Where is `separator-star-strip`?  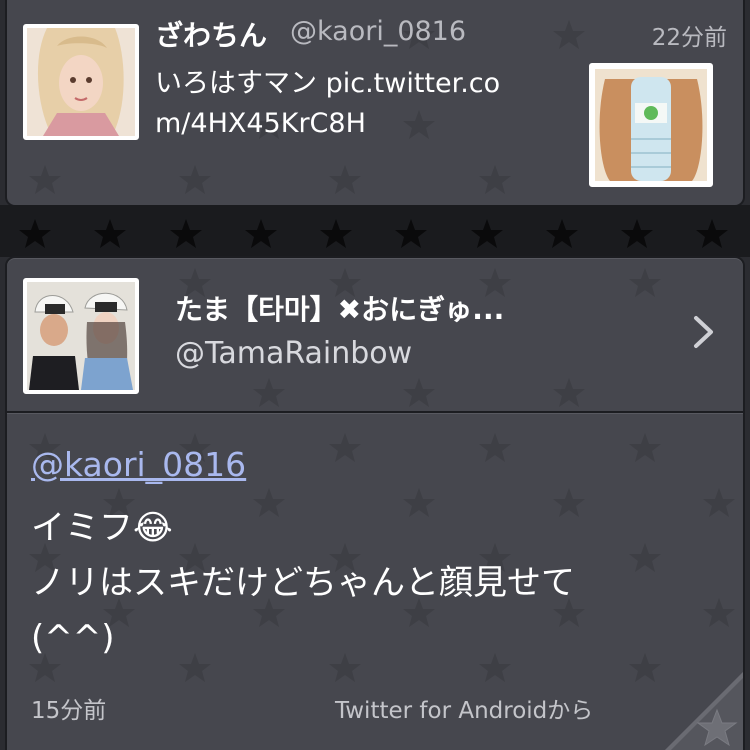
separator-star-strip is located at coordinates (375, 231).